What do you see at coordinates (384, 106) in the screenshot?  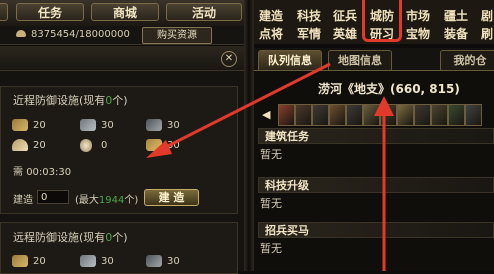 I see `arrow-head-vertical` at bounding box center [384, 106].